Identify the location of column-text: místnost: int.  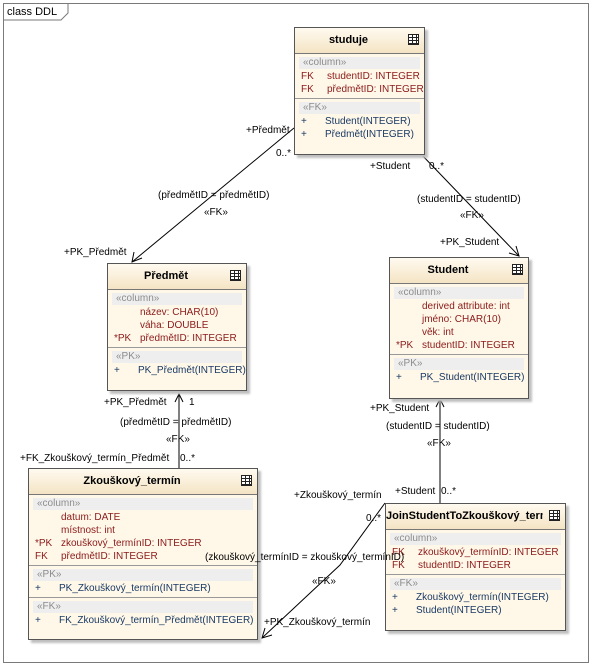
(88, 530).